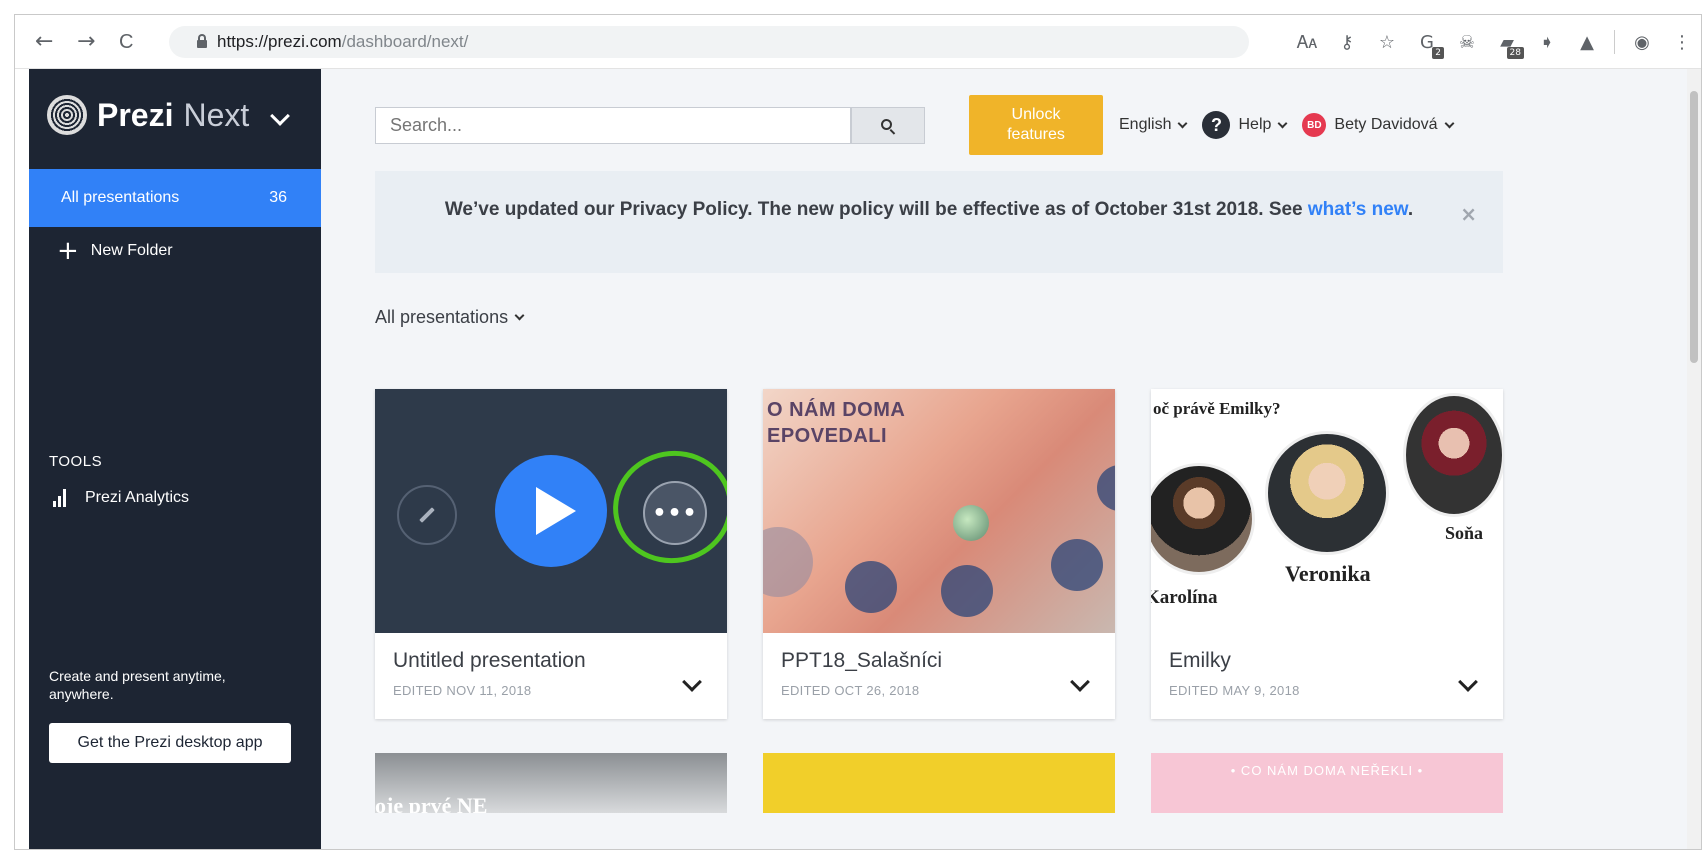 The height and width of the screenshot is (850, 1702). What do you see at coordinates (1245, 125) in the screenshot?
I see `help-dropdown: ? Help` at bounding box center [1245, 125].